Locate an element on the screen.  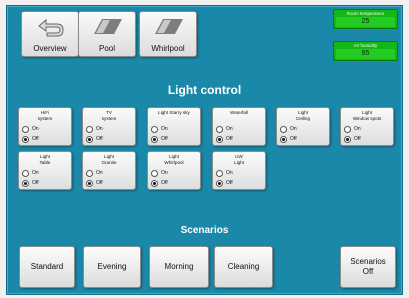
scenario-label: Standard is located at coordinates (47, 266).